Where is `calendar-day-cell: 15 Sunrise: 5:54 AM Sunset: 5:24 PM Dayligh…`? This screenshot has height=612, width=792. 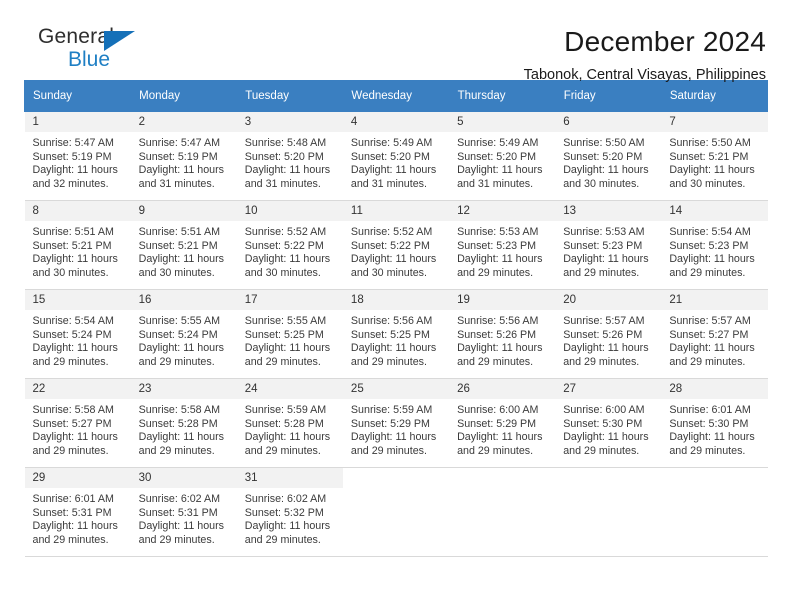
calendar-day-cell: 15 Sunrise: 5:54 AM Sunset: 5:24 PM Dayligh… is located at coordinates (77, 334).